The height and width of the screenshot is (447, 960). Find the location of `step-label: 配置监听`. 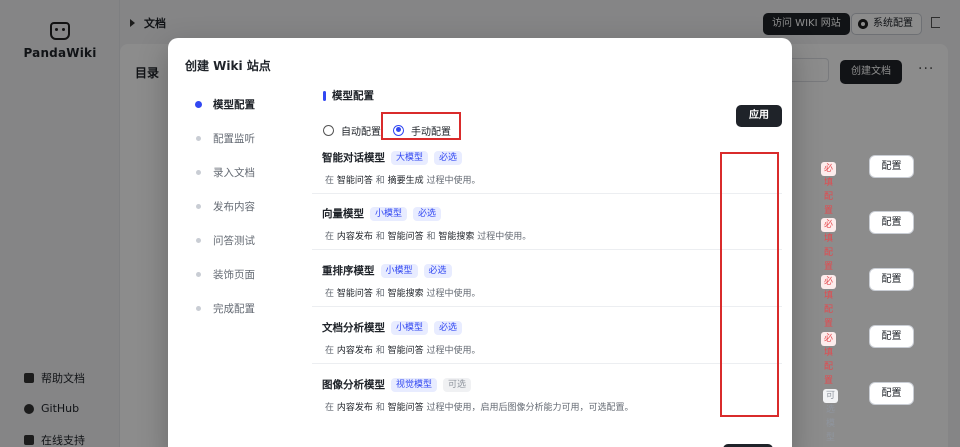

step-label: 配置监听 is located at coordinates (234, 138).